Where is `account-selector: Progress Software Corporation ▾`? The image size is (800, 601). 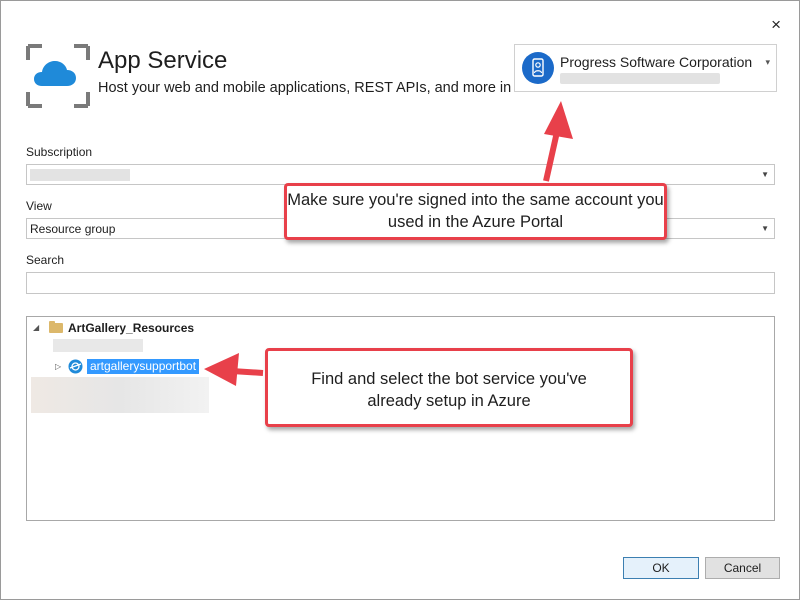
account-selector: Progress Software Corporation ▾ is located at coordinates (645, 68).